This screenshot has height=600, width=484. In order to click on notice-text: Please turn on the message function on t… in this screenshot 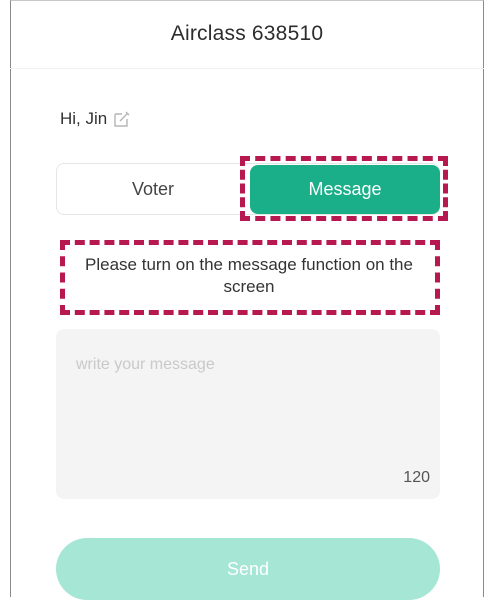, I will do `click(249, 275)`.